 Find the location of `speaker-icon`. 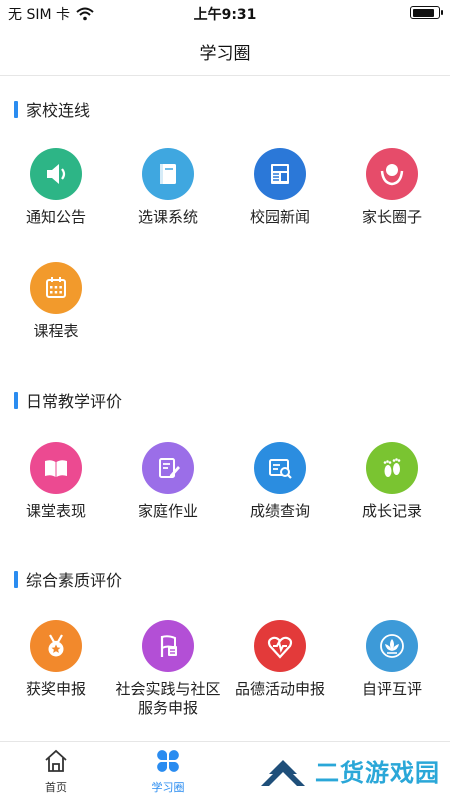

speaker-icon is located at coordinates (56, 174).